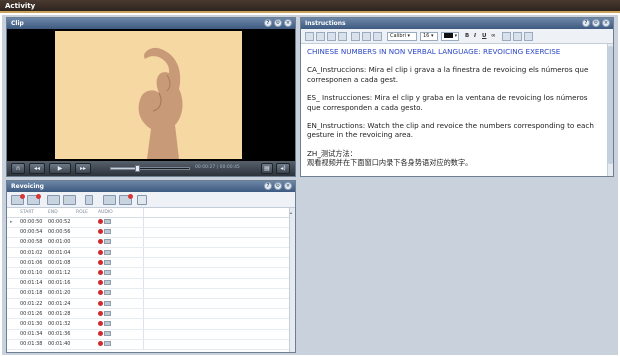  Describe the element at coordinates (59, 314) in the screenshot. I see `end-cell: 00:01:28` at that location.